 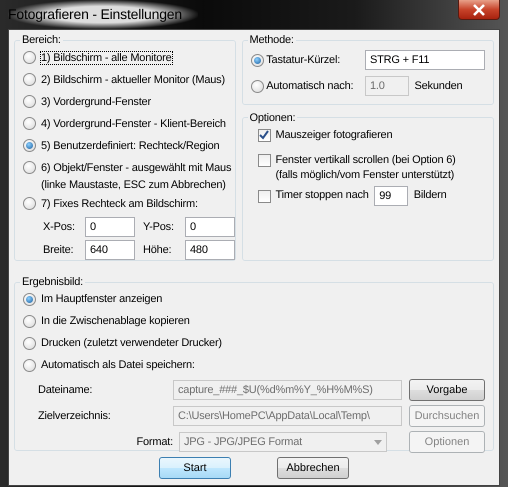 What do you see at coordinates (52, 282) in the screenshot?
I see `group-title: Ergebnisbild:` at bounding box center [52, 282].